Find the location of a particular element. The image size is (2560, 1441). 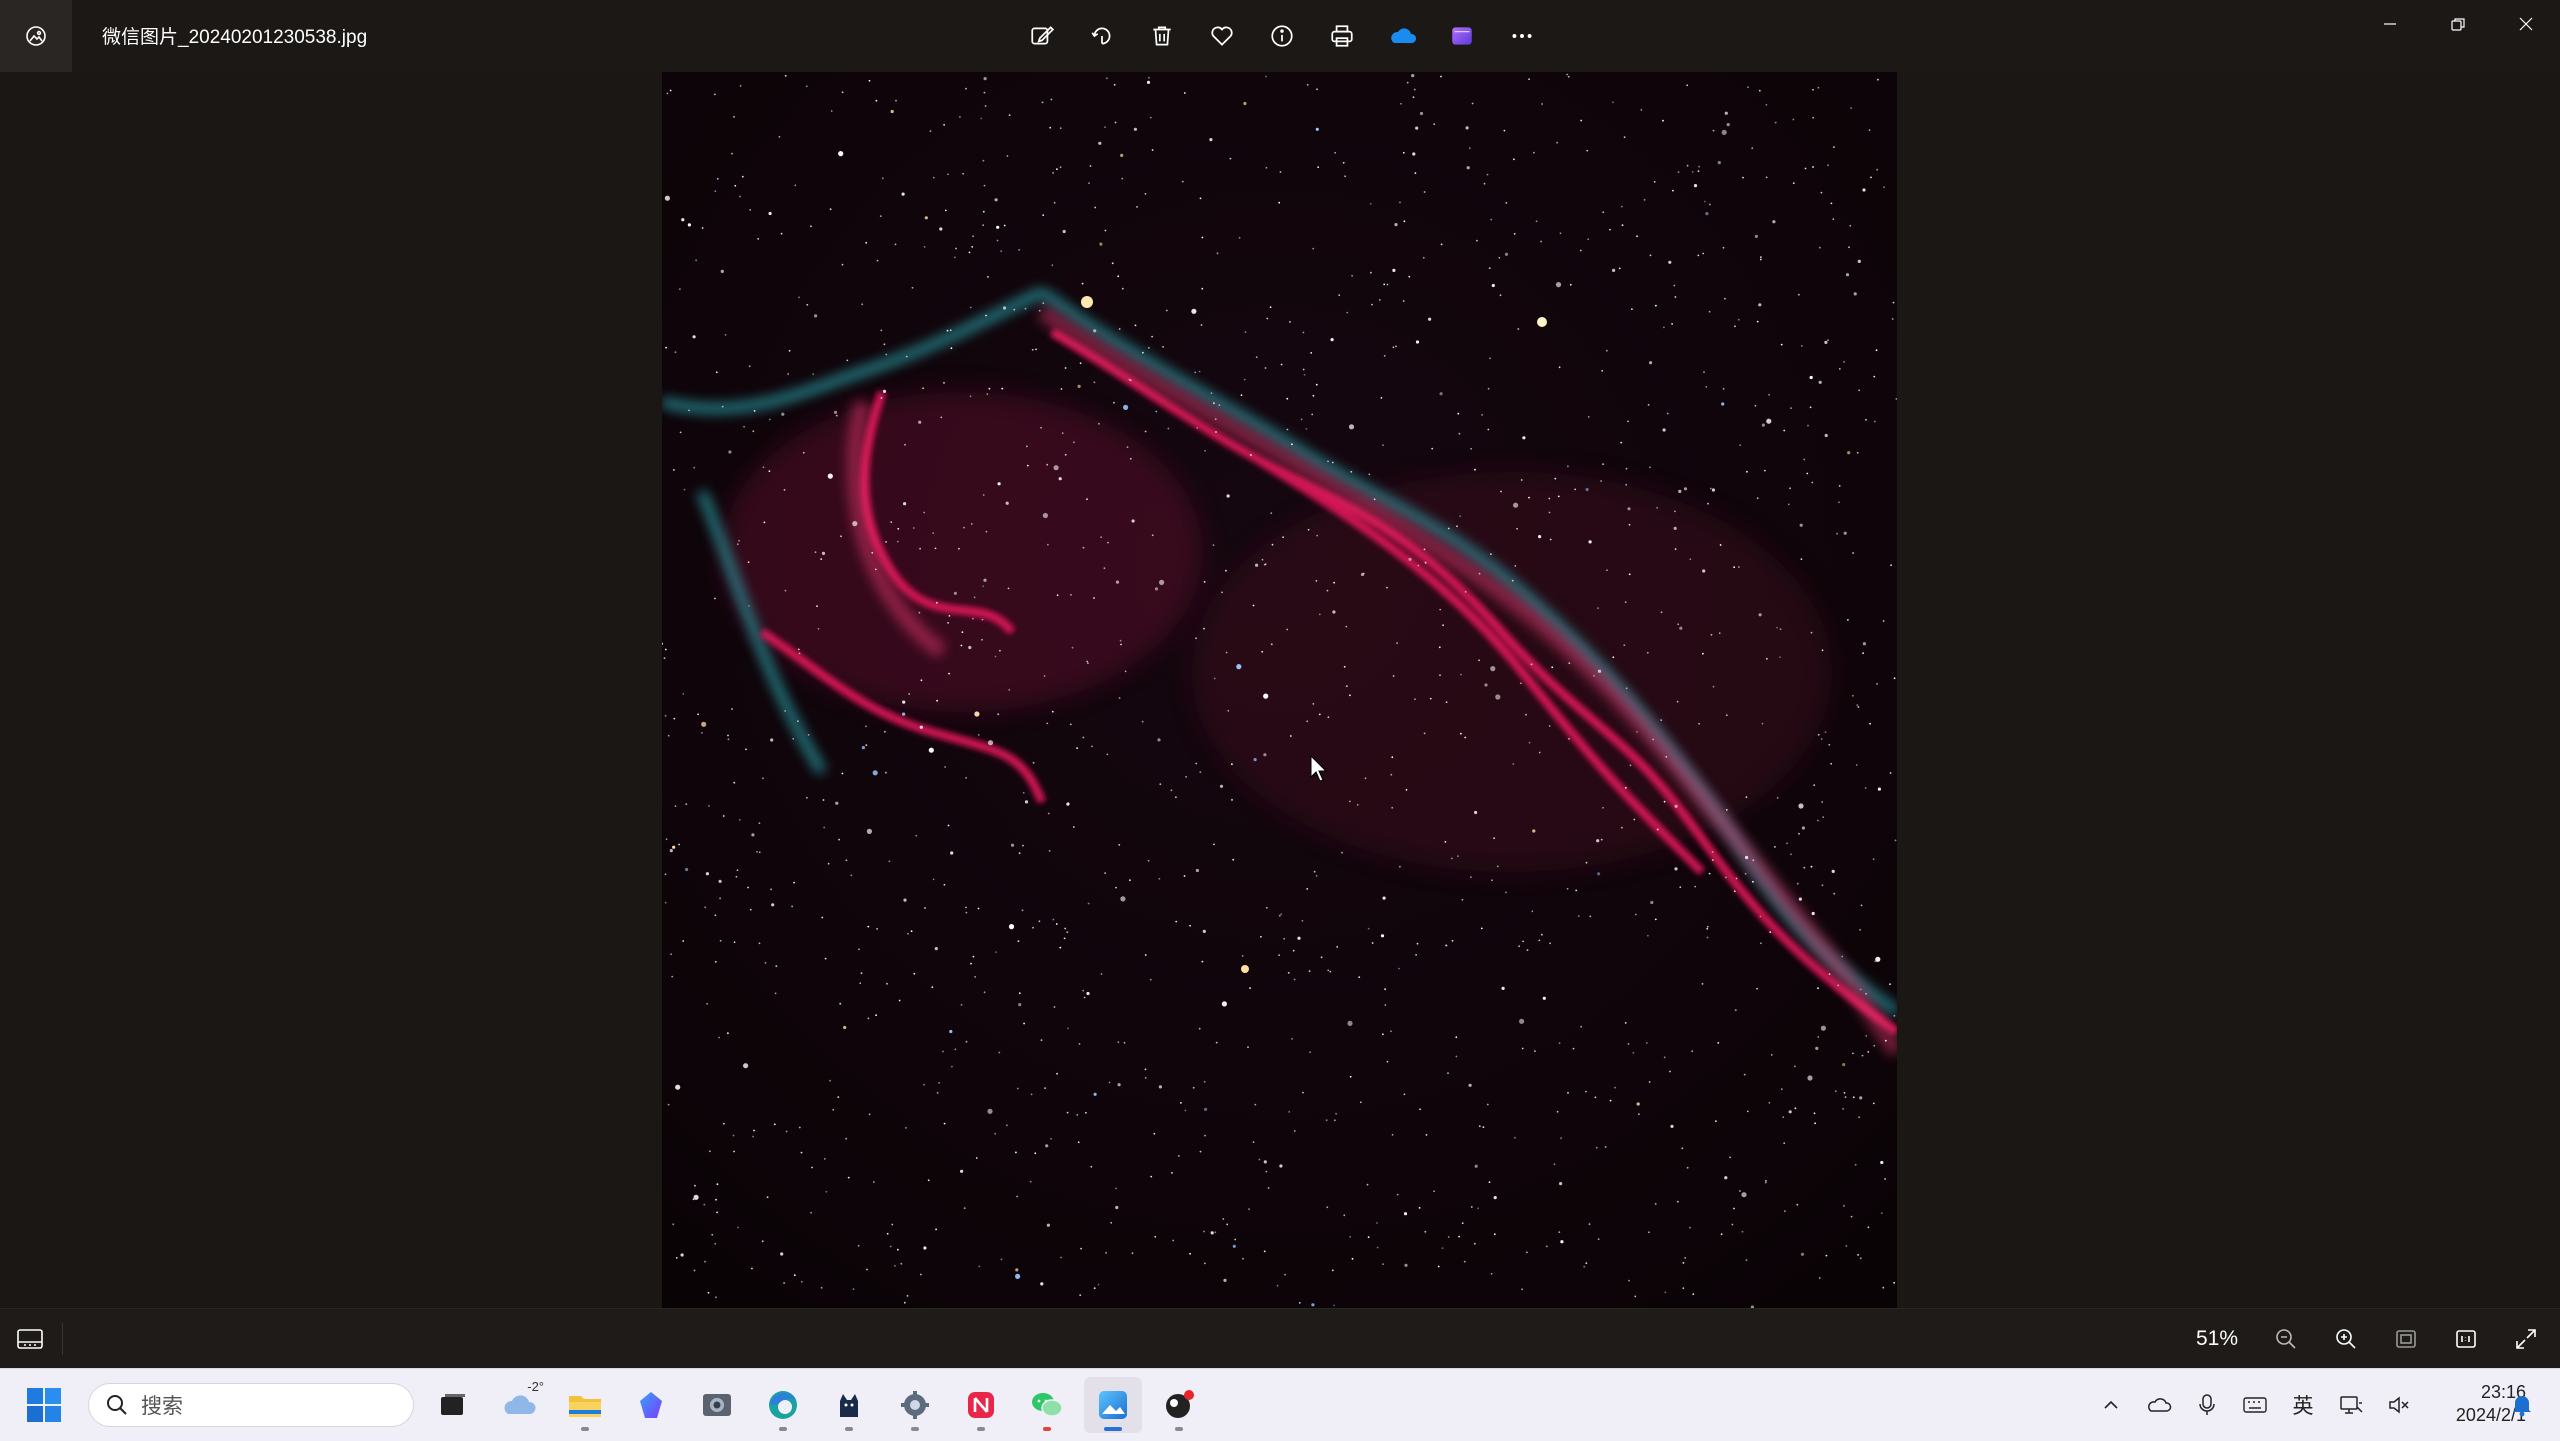

zoom-in-button is located at coordinates (2346, 1339).